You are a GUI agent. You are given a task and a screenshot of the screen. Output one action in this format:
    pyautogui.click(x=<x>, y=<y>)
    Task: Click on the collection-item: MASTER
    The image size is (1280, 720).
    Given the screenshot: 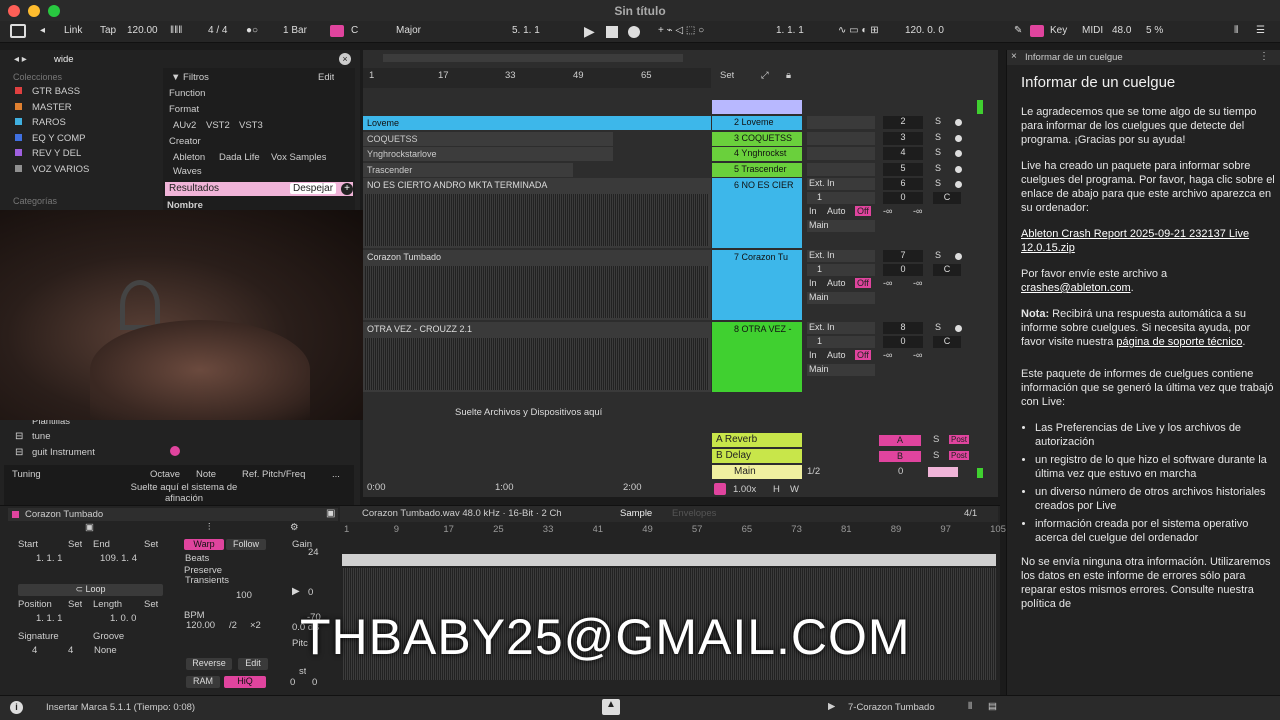 What is the action you would take?
    pyautogui.click(x=85, y=109)
    